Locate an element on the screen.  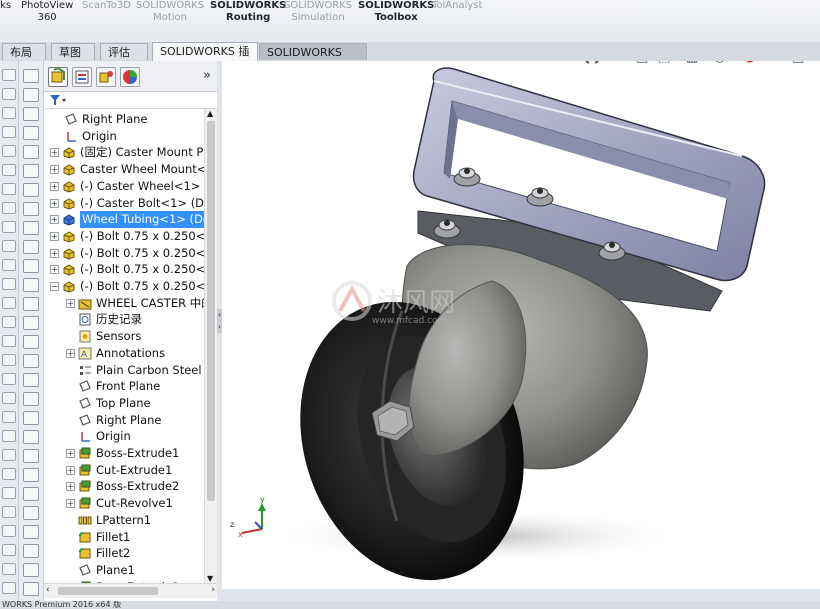
display-style-dropdown-icon: ▾ is located at coordinates (704, 62).